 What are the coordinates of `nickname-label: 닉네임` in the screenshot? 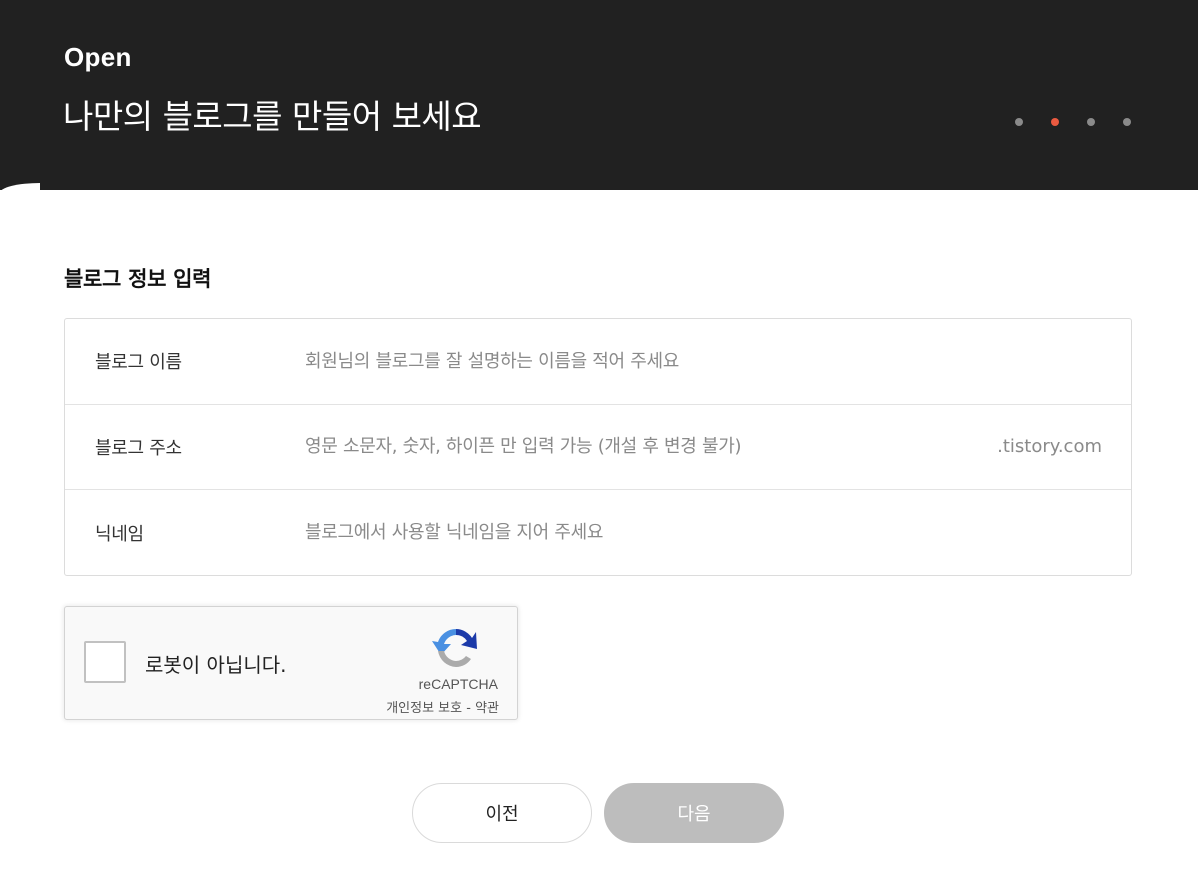 It's located at (119, 534).